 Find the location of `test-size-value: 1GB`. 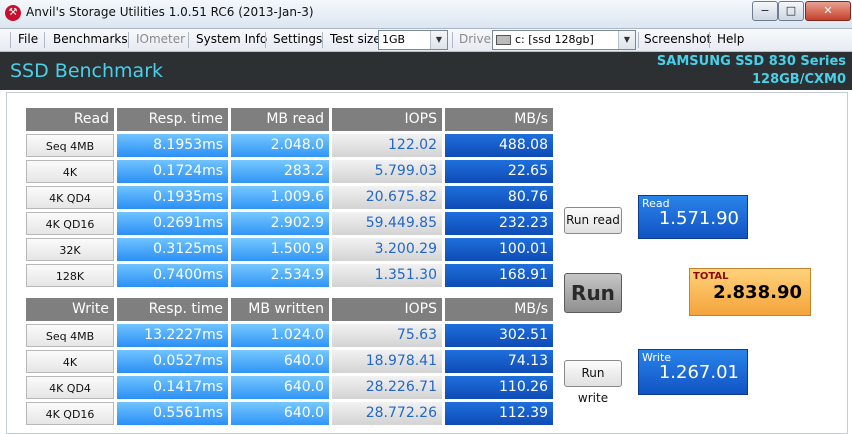

test-size-value: 1GB is located at coordinates (394, 39).